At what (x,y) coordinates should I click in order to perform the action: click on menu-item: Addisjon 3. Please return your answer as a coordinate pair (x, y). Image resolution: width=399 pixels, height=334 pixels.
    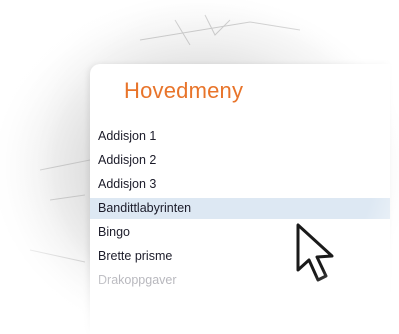
    Looking at the image, I should click on (240, 184).